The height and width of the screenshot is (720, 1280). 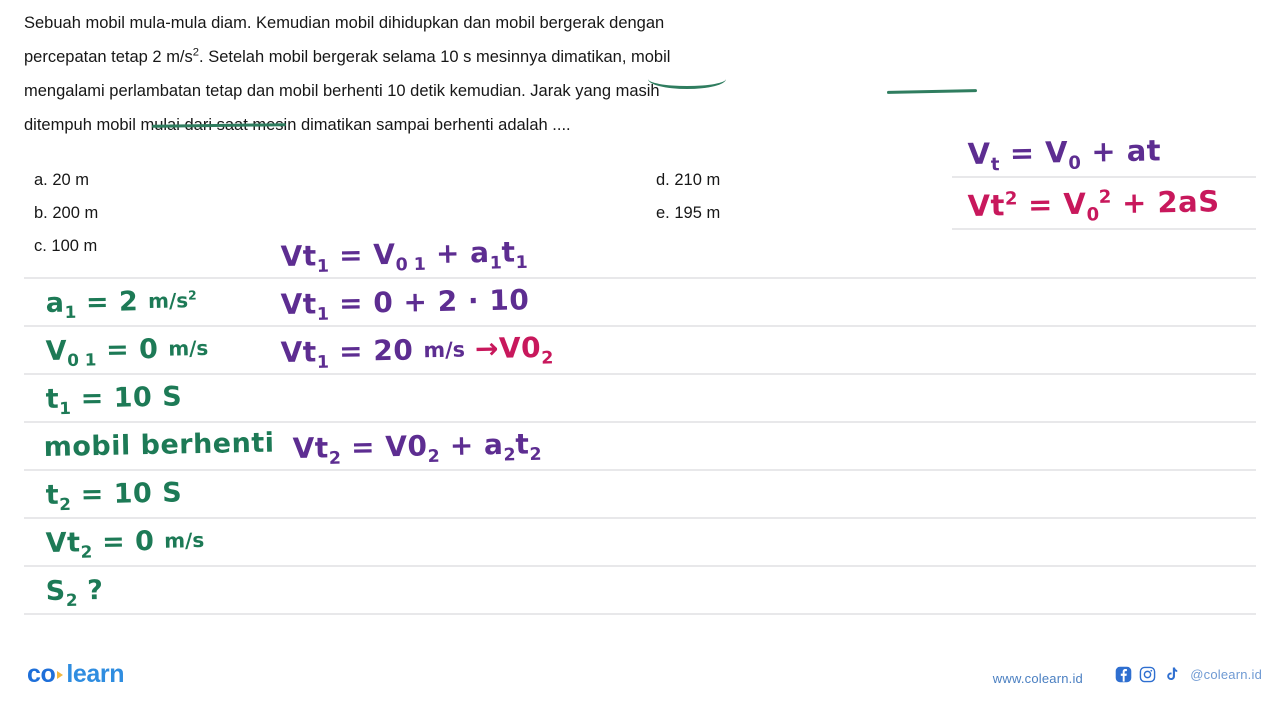 What do you see at coordinates (1075, 163) in the screenshot?
I see `note-formula-vt-zero: 0` at bounding box center [1075, 163].